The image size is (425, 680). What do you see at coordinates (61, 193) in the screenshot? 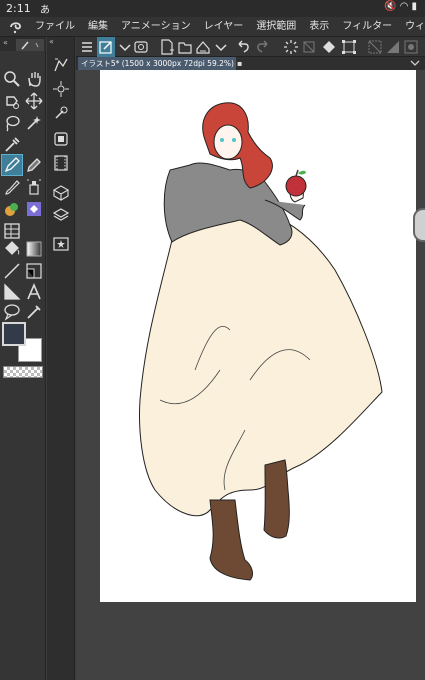
I see `3d-icon` at bounding box center [61, 193].